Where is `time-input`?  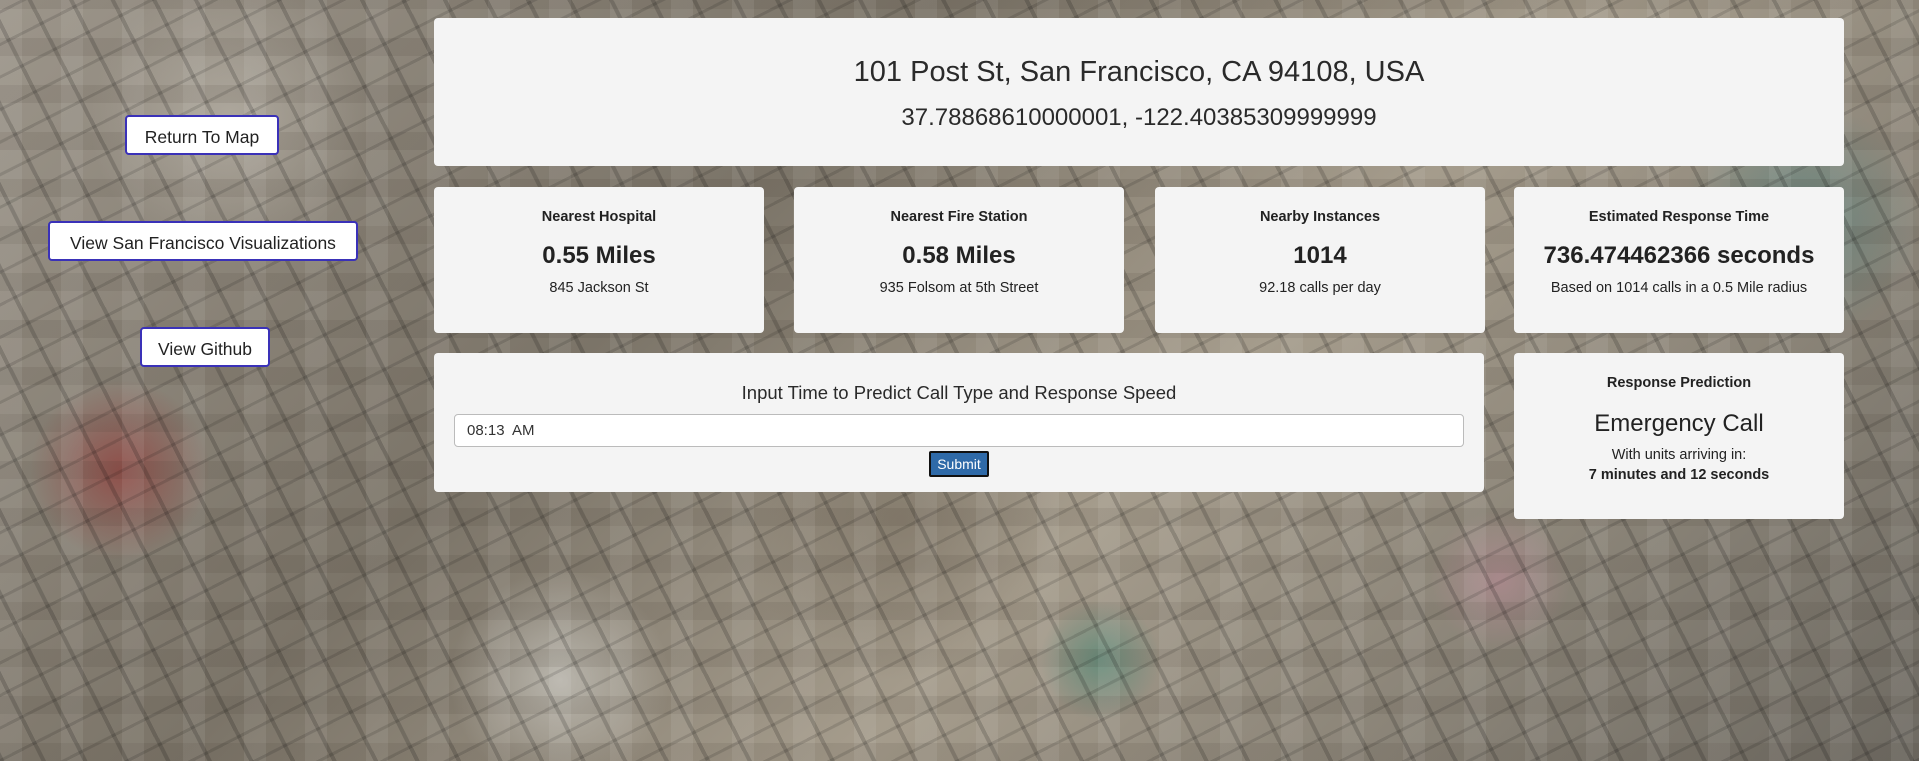
time-input is located at coordinates (959, 430).